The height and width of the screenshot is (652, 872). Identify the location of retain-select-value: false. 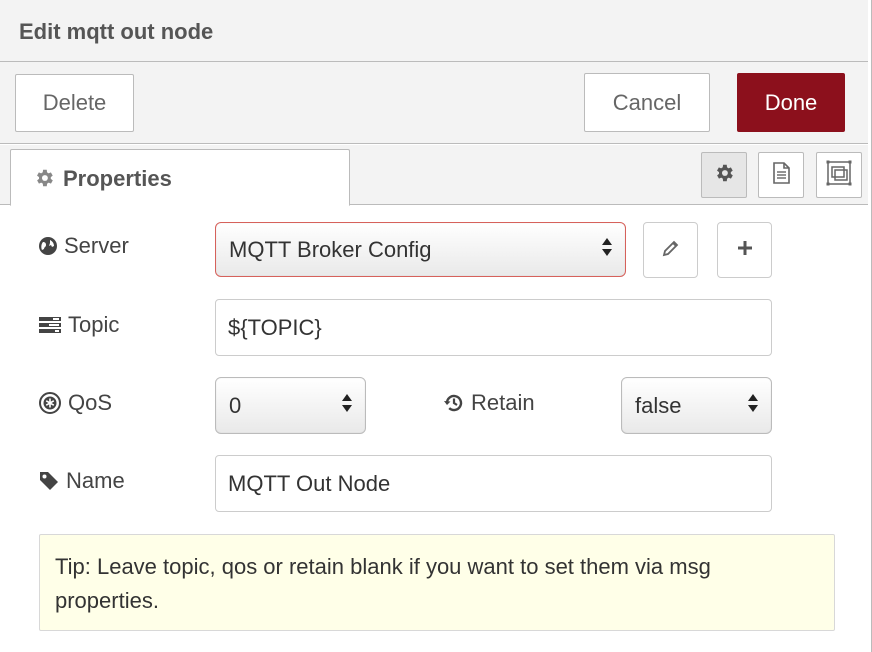
(658, 405).